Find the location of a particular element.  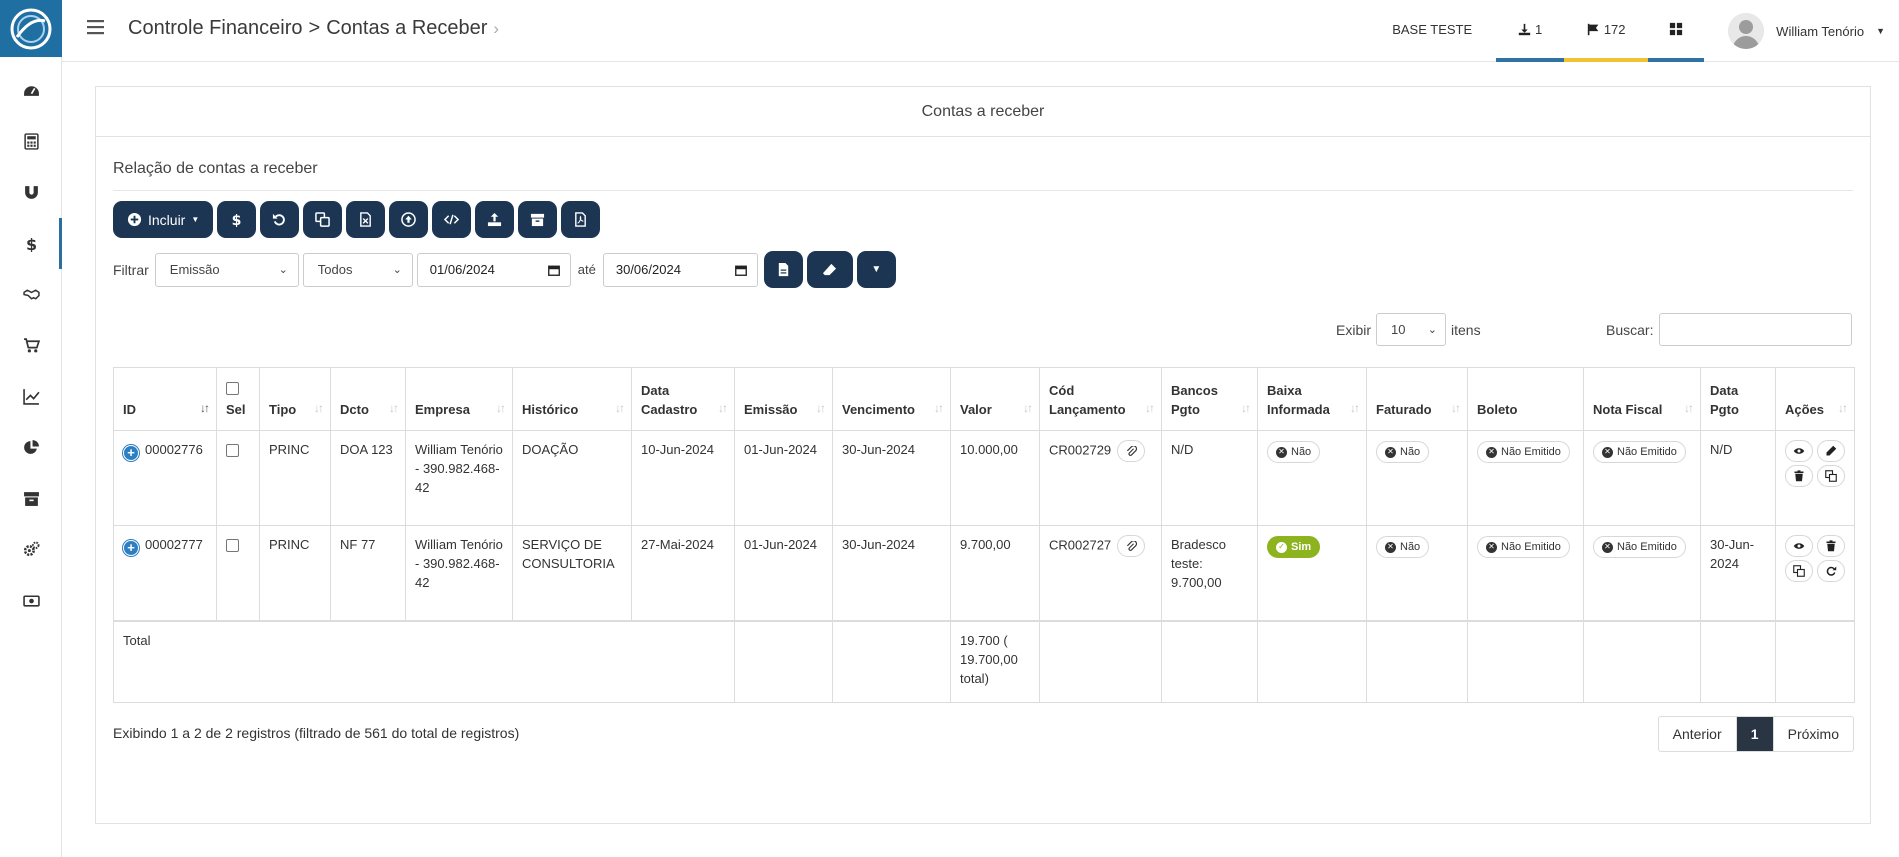

more-filters-button: ▼ is located at coordinates (876, 269).